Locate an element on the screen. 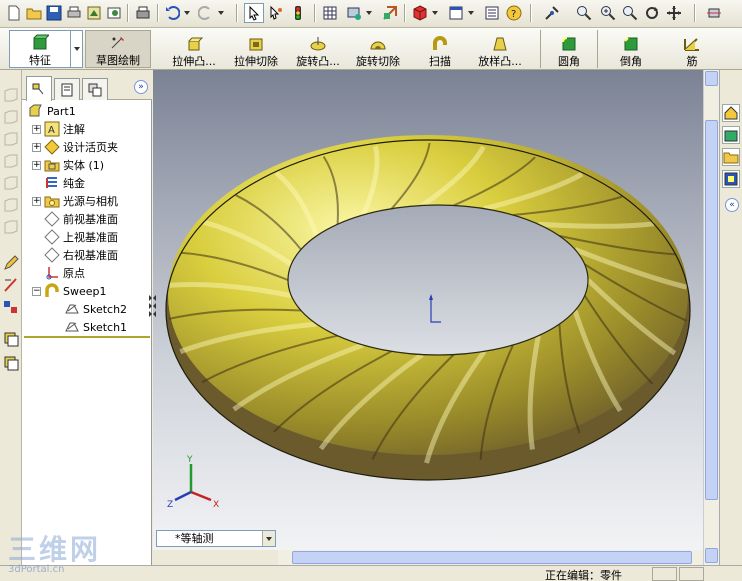  panel-splitter-handle is located at coordinates (150, 308).